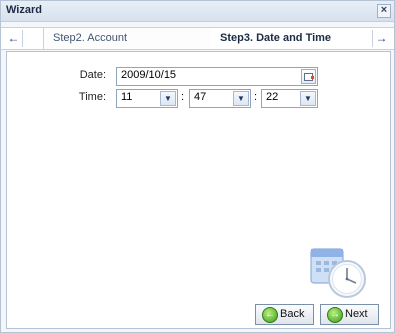 The height and width of the screenshot is (333, 395). What do you see at coordinates (270, 315) in the screenshot?
I see `back-arrow-icon: ←` at bounding box center [270, 315].